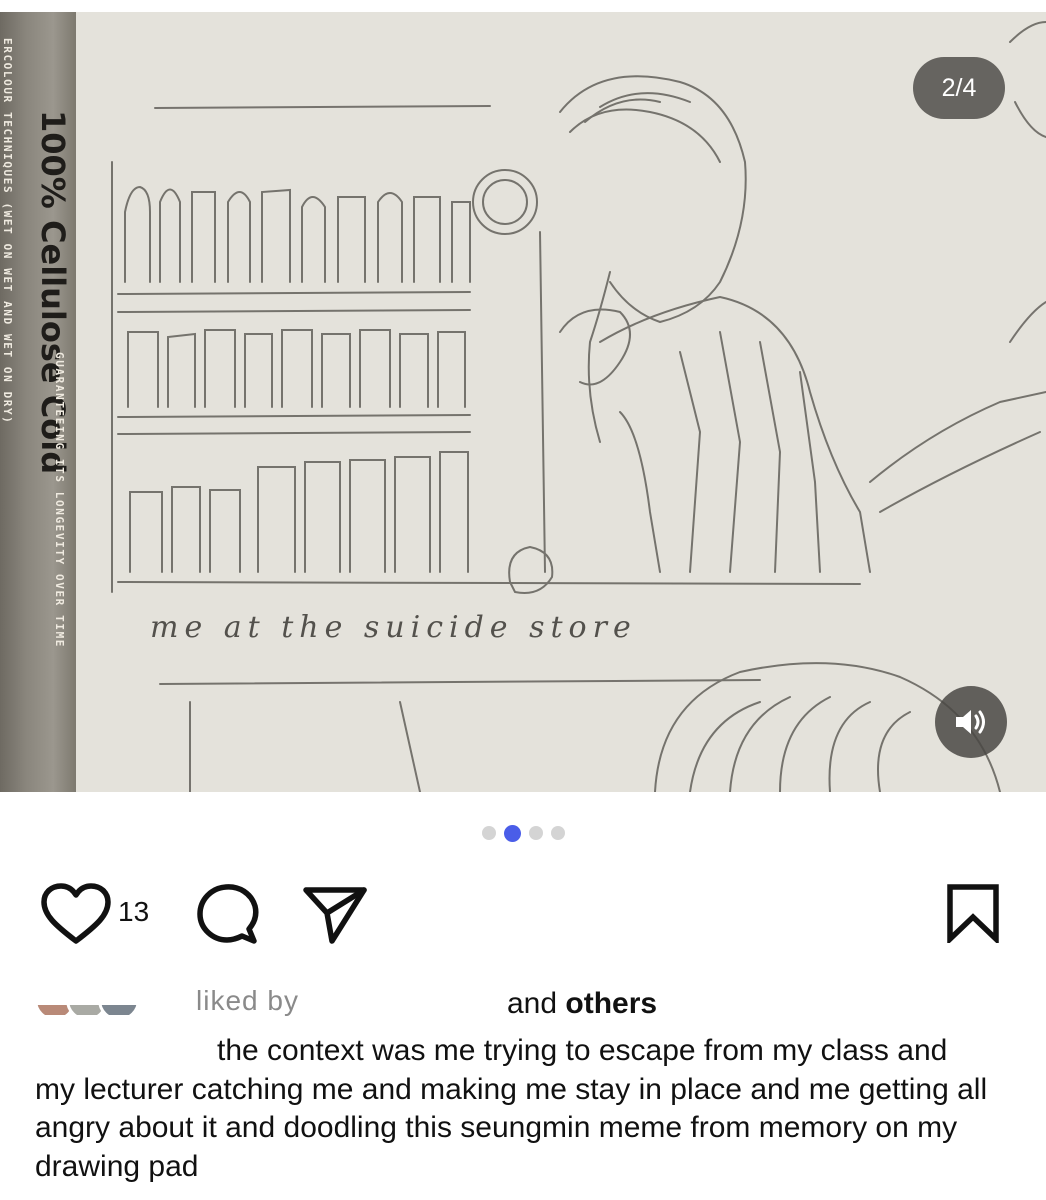  I want to click on and-word: and, so click(536, 1003).